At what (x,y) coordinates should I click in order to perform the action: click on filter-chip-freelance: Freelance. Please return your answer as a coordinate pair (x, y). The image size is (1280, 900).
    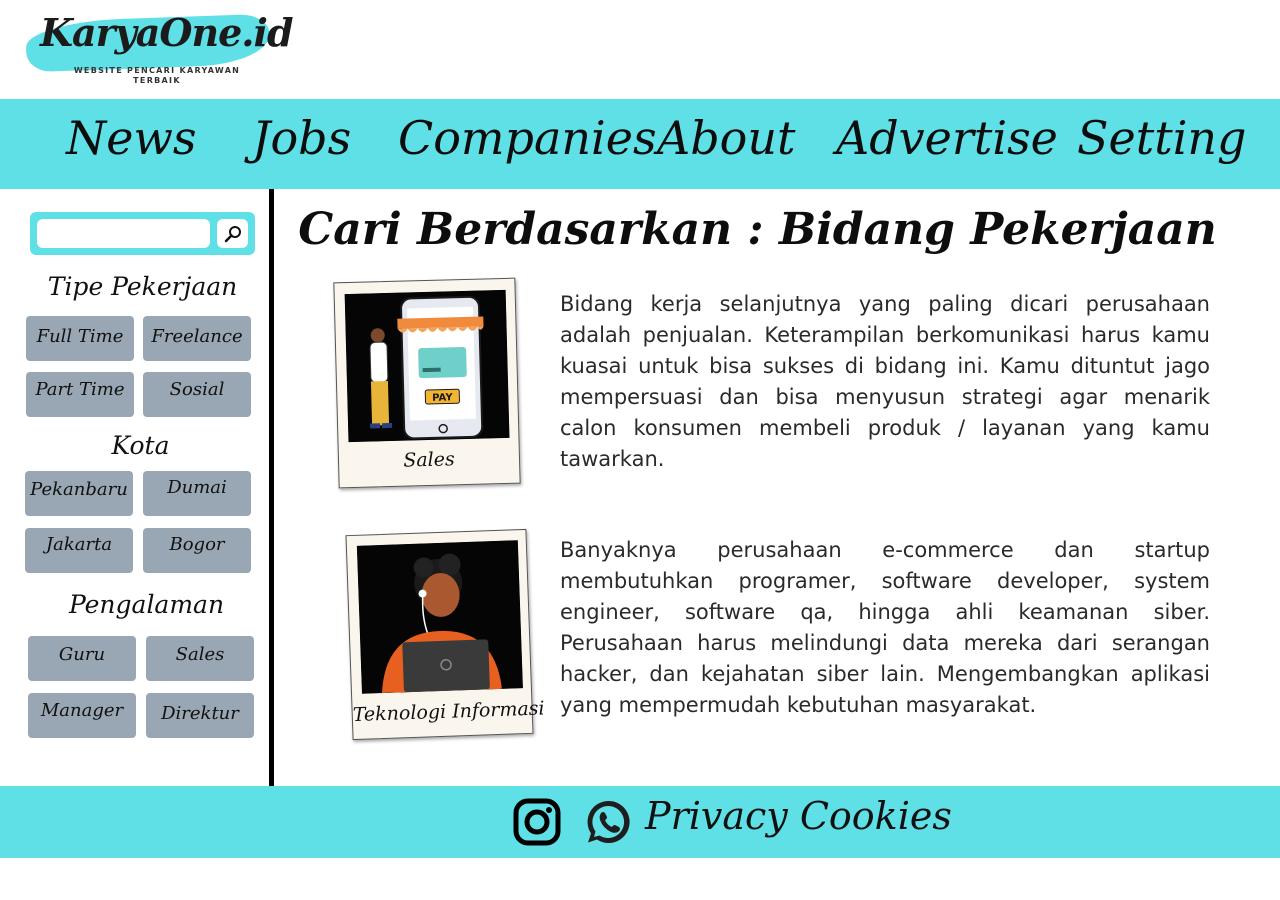
    Looking at the image, I should click on (197, 338).